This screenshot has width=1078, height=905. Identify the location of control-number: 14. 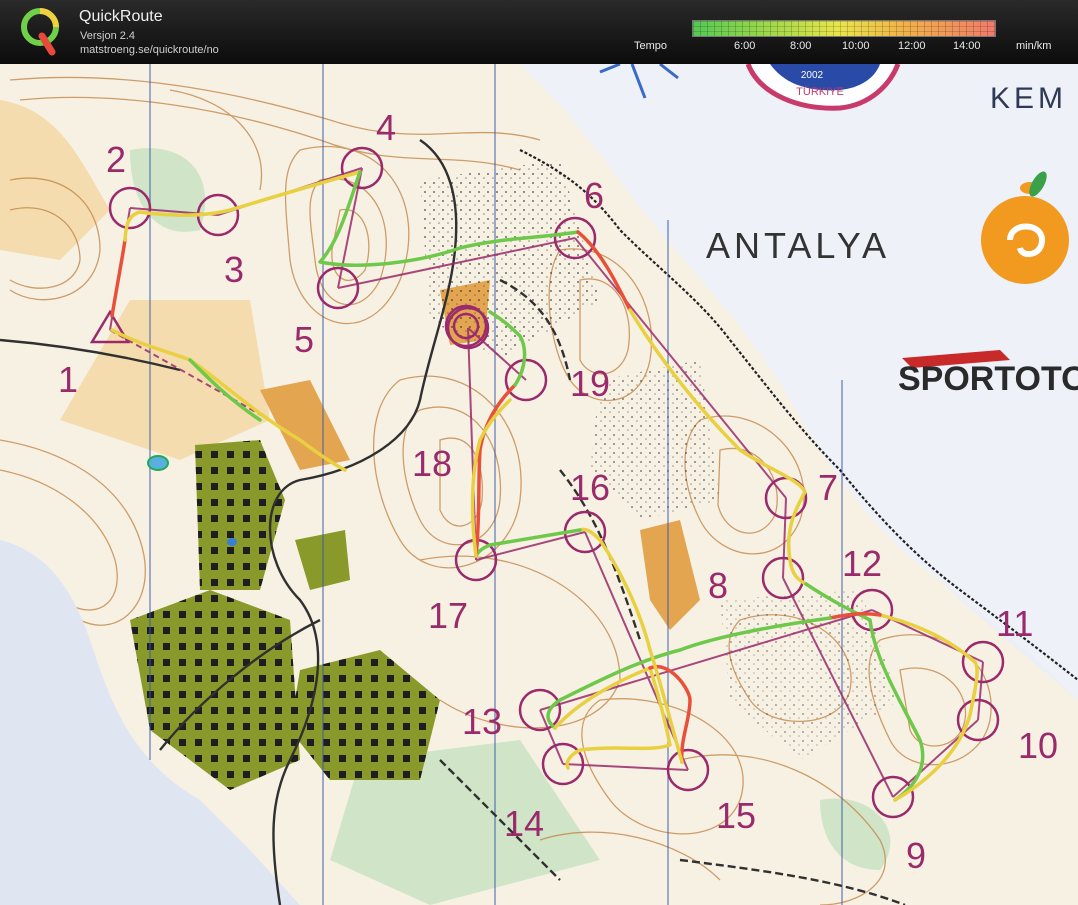
(524, 823).